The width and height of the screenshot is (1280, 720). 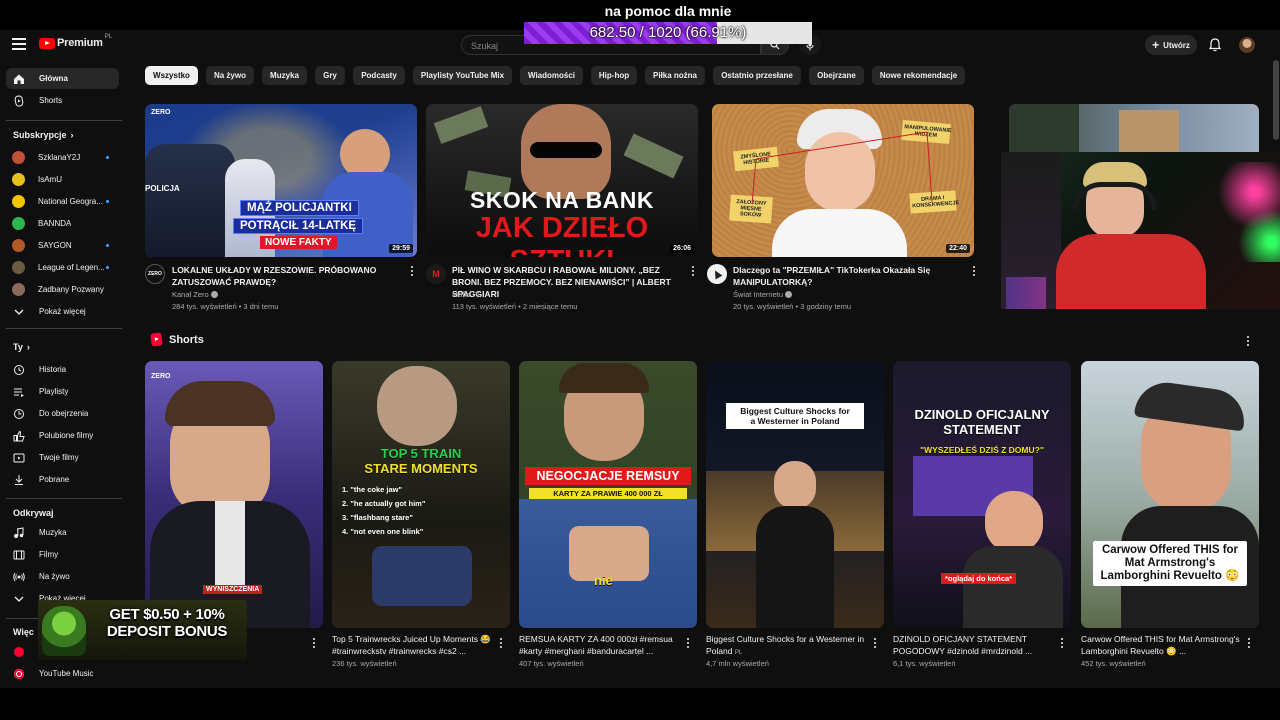 I want to click on sidebar-item-like: Polubione filmy, so click(x=62, y=435).